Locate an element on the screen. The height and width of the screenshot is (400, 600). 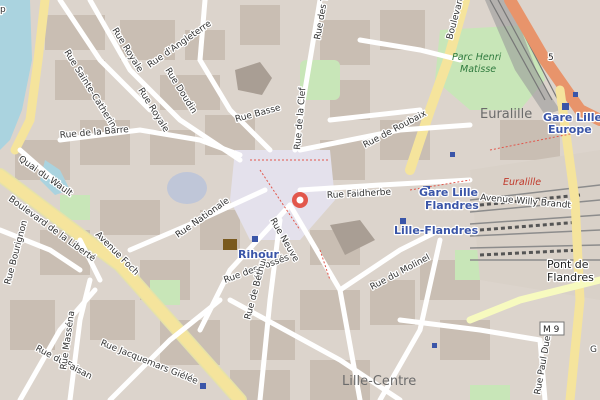
label-gare-lille-flandres-1: Gare Lille is located at coordinates (448, 192).